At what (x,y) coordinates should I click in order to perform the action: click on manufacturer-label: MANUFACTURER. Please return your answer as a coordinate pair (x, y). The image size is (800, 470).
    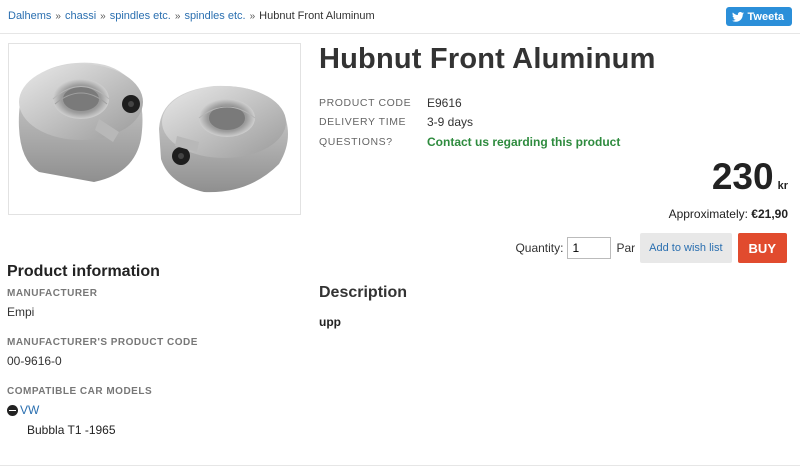
    Looking at the image, I should click on (52, 293).